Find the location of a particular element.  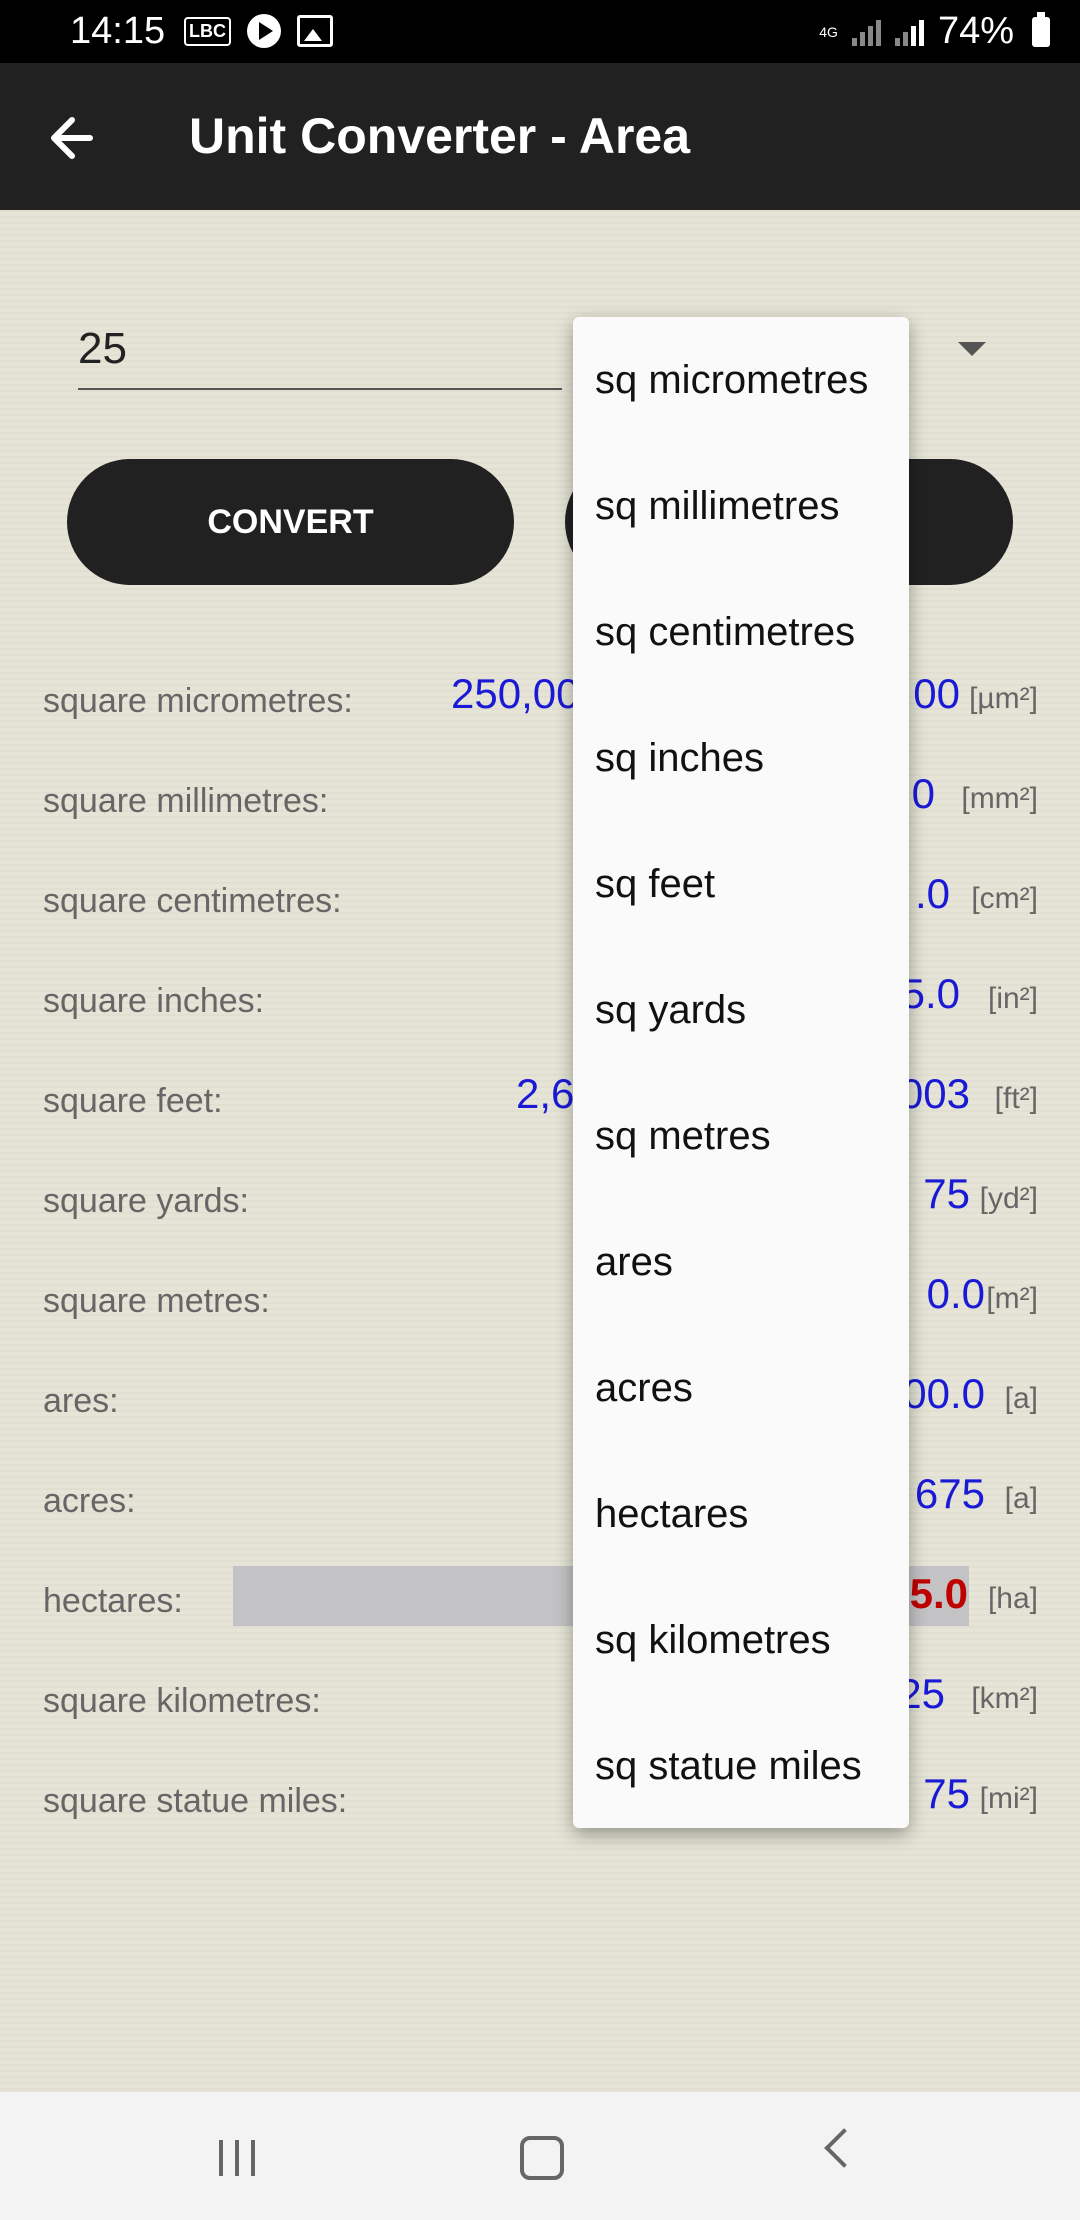

menu-item: sq centimetres is located at coordinates (741, 632).